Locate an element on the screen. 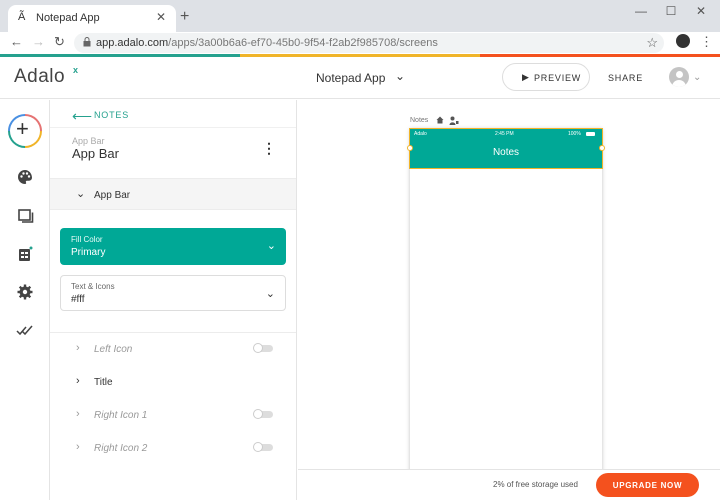 This screenshot has width=720, height=500. app-bar-title: Notes is located at coordinates (506, 152).